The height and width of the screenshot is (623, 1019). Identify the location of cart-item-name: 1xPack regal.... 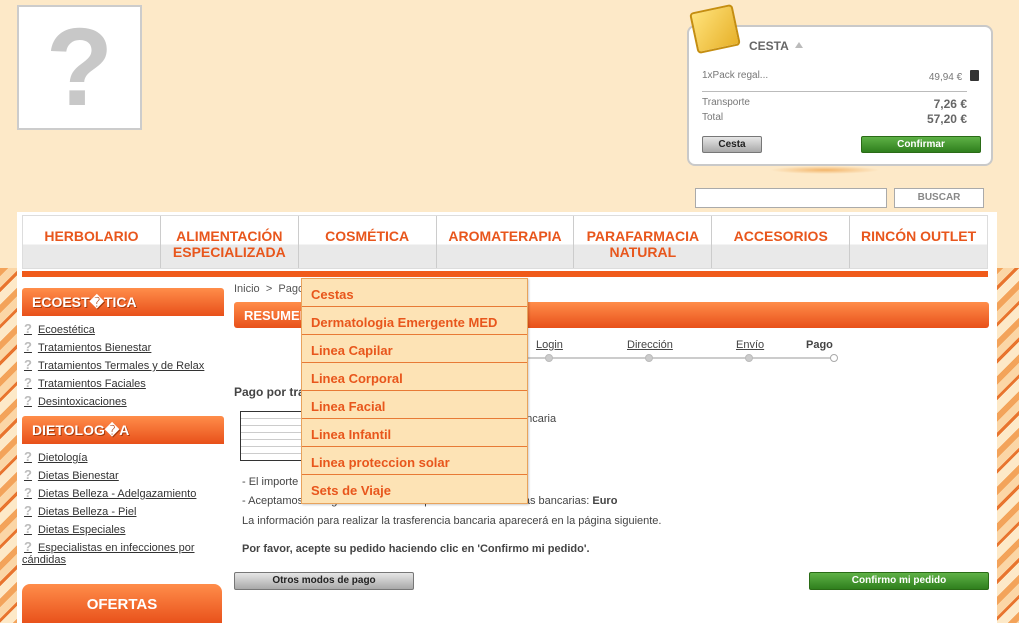
(735, 75).